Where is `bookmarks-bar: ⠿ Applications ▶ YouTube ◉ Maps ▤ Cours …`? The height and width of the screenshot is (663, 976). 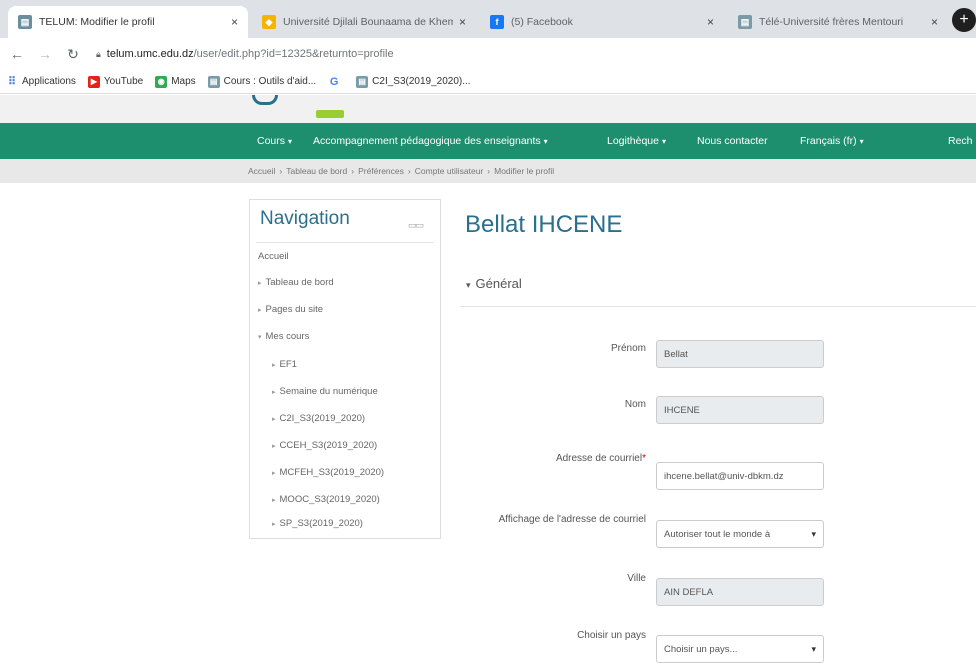 bookmarks-bar: ⠿ Applications ▶ YouTube ◉ Maps ▤ Cours … is located at coordinates (488, 82).